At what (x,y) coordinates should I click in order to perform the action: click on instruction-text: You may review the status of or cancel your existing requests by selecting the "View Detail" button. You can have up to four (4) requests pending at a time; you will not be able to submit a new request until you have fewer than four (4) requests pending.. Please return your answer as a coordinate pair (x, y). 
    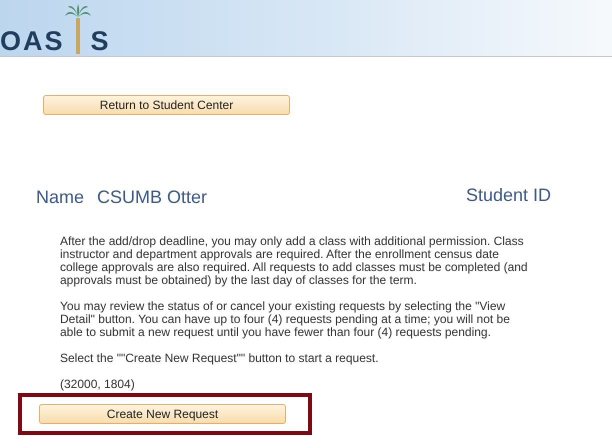
    Looking at the image, I should click on (285, 319).